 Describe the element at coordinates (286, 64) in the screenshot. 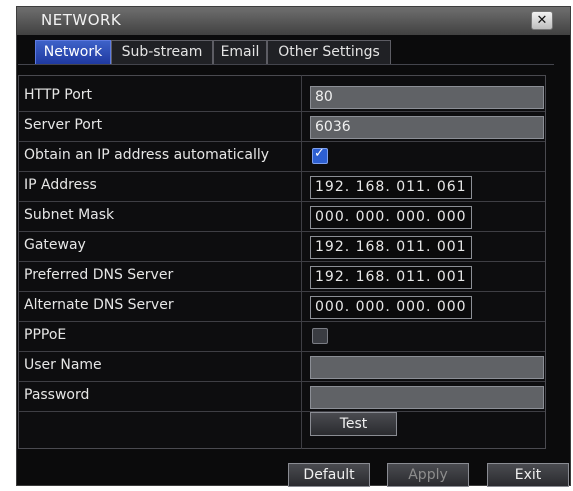

I see `tab-divider` at that location.